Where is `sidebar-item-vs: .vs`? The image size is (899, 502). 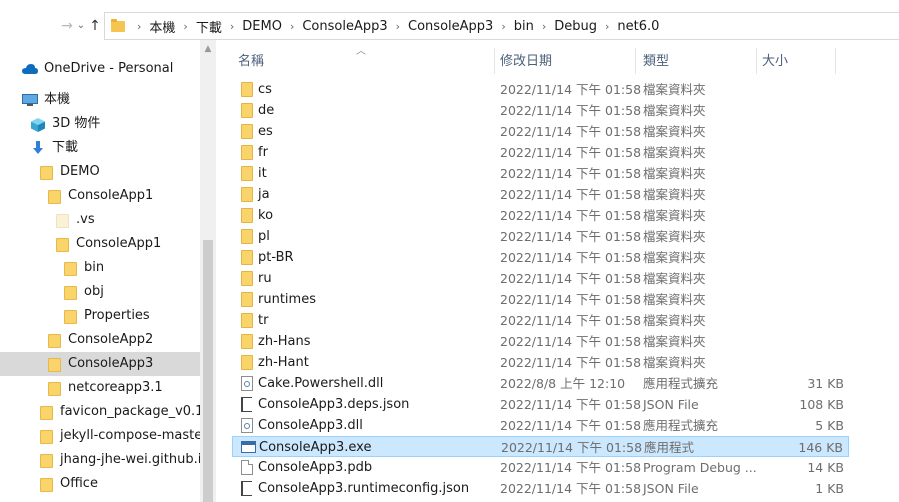 sidebar-item-vs: .vs is located at coordinates (100, 220).